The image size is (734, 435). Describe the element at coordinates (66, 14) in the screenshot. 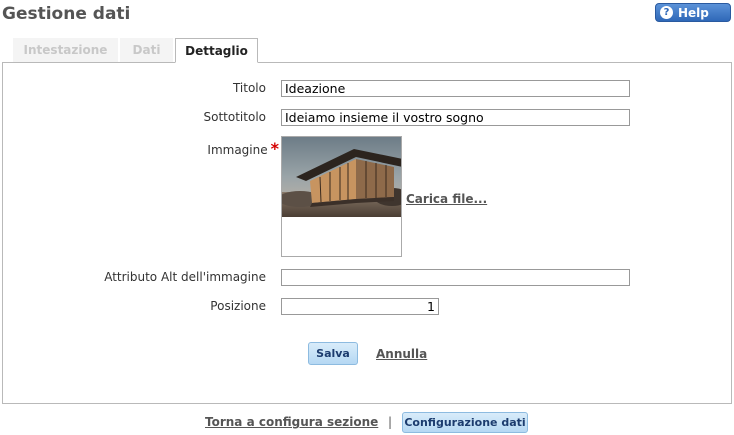

I see `page-title: Gestione dati` at that location.